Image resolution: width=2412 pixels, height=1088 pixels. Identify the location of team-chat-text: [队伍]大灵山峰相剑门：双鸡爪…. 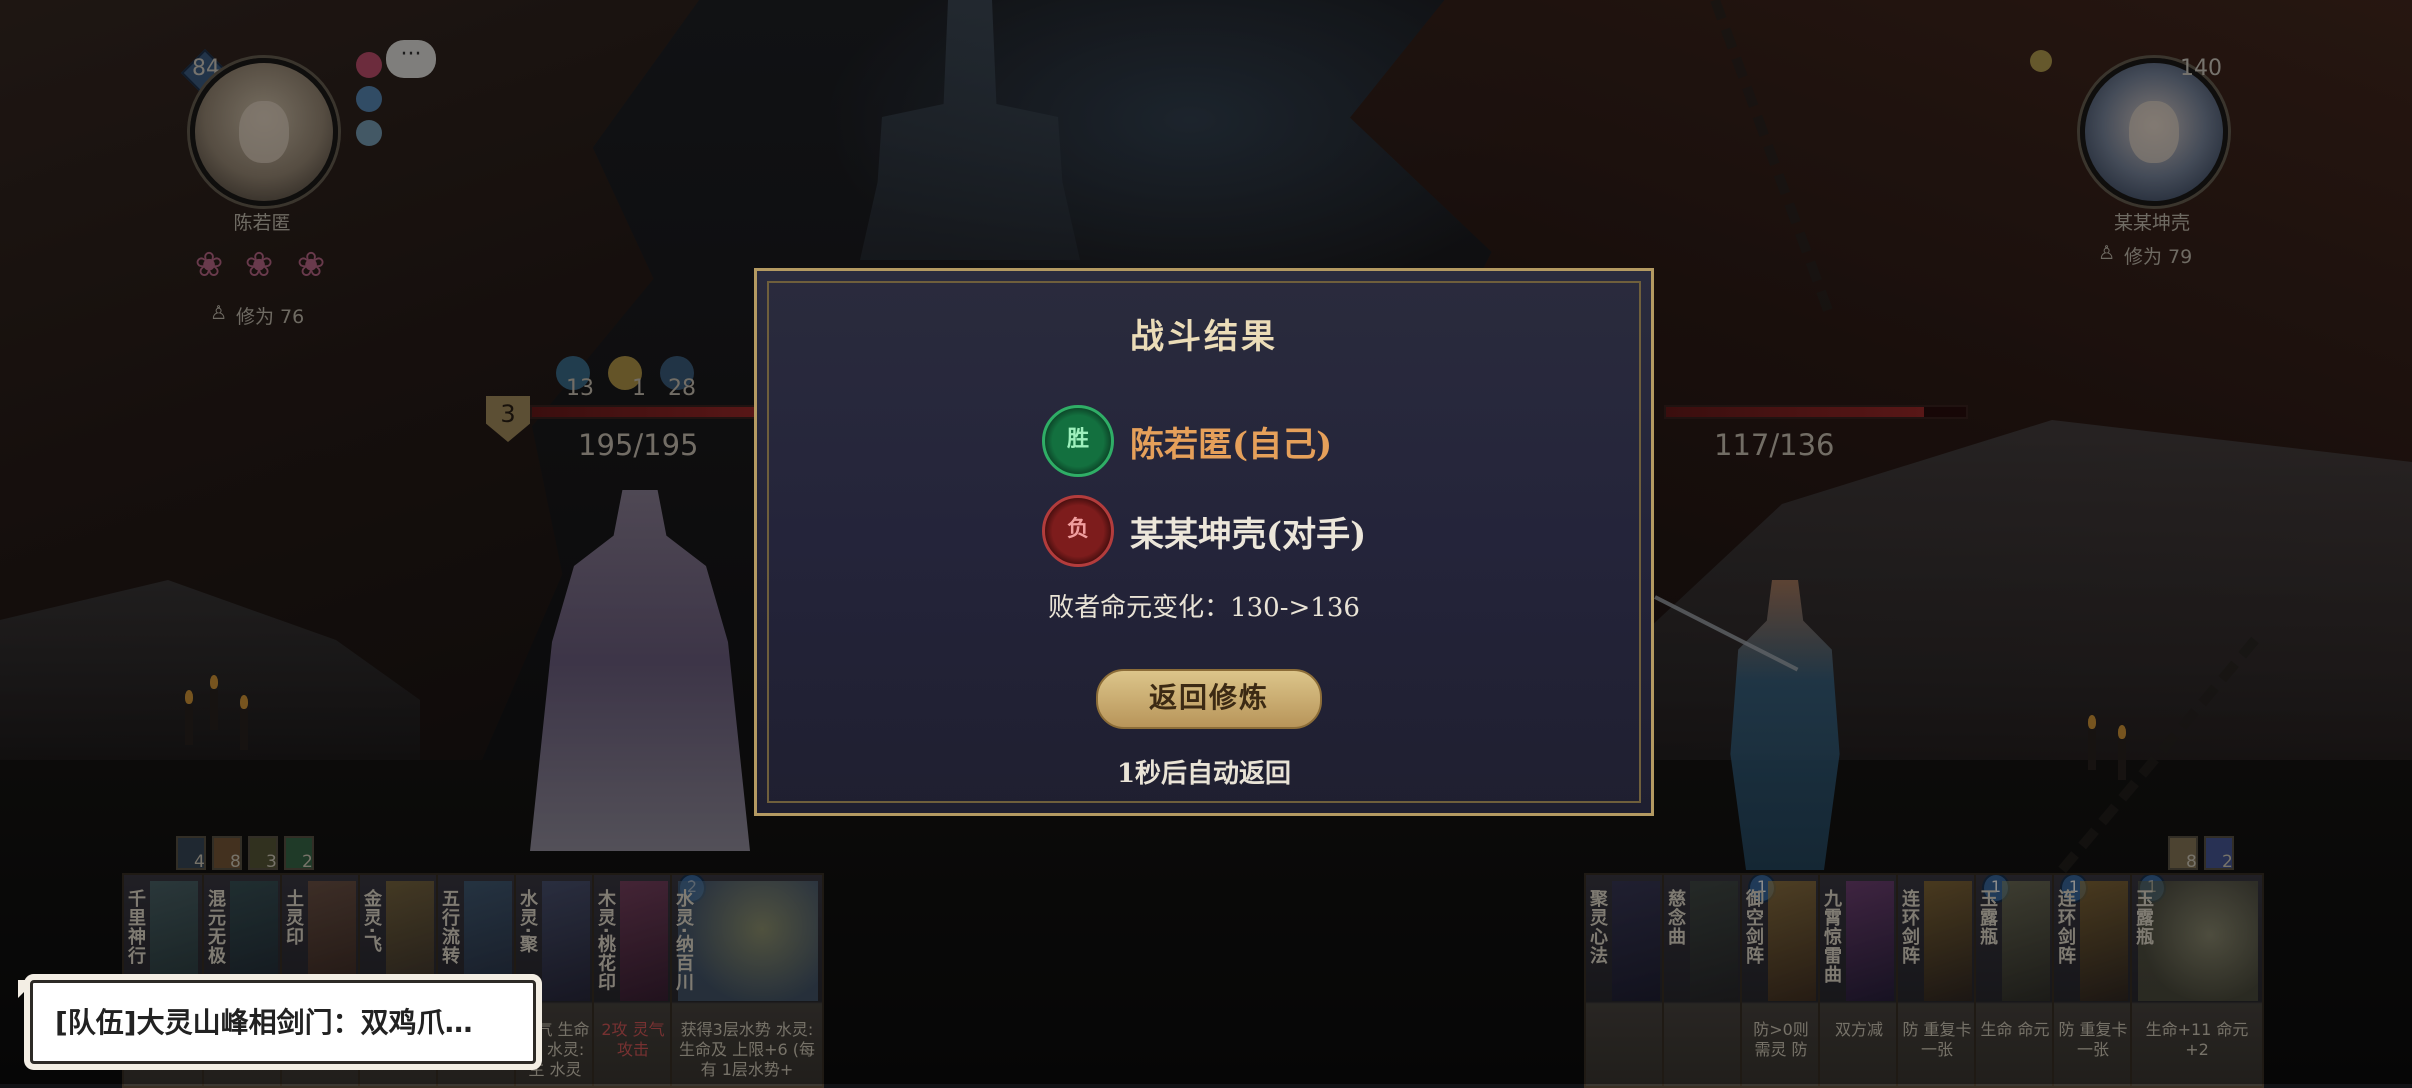
(264, 1022).